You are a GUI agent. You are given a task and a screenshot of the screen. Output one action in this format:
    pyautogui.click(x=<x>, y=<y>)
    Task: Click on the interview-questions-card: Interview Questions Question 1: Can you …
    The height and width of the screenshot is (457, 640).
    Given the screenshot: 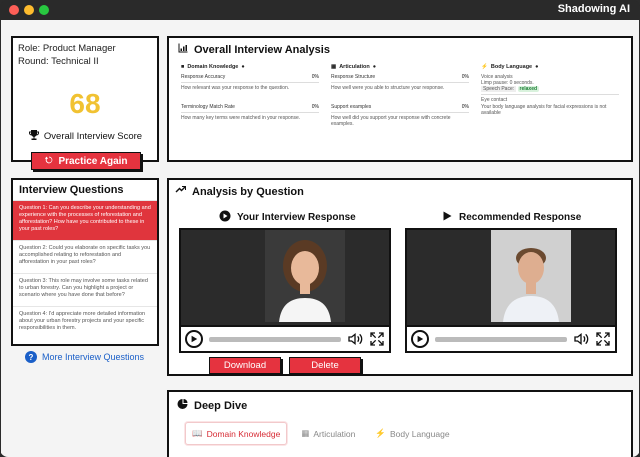 What is the action you would take?
    pyautogui.click(x=85, y=262)
    